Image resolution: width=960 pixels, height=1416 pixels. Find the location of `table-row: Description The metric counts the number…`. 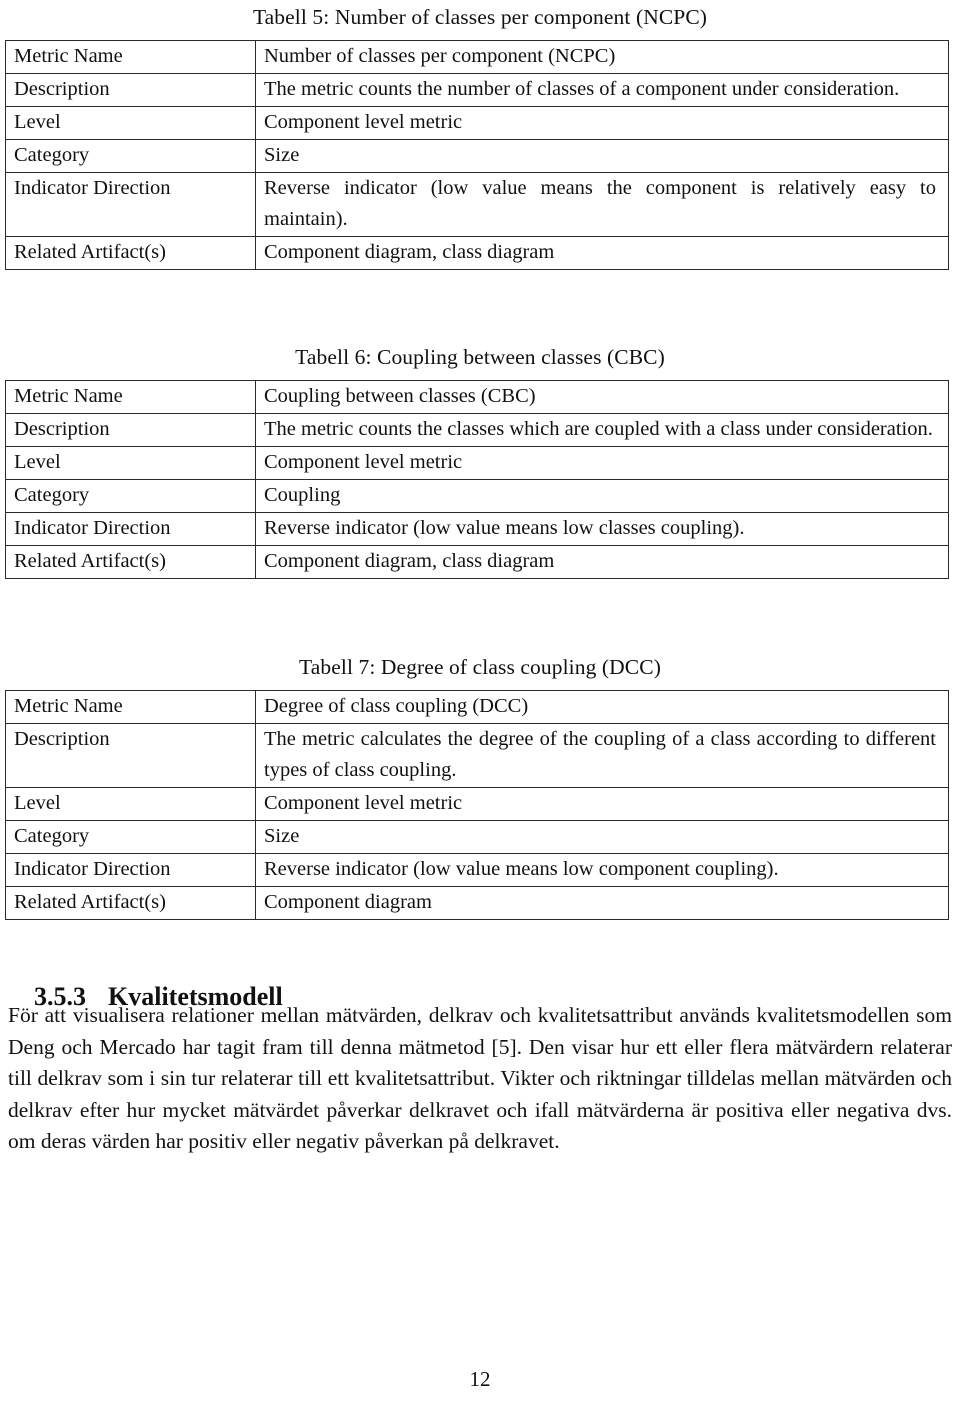

table-row: Description The metric counts the number… is located at coordinates (477, 90).